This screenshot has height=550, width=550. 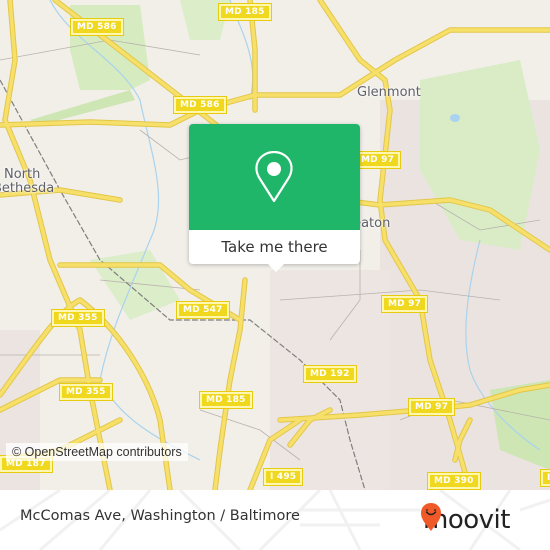 I want to click on route-shield: MD 547, so click(x=203, y=310).